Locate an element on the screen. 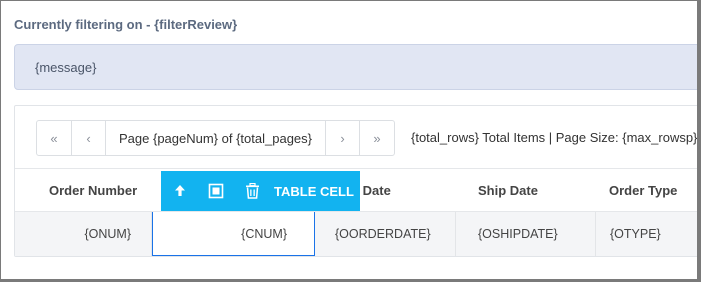  cell-oshipdate-text: {OSHIPDATE} is located at coordinates (518, 234).